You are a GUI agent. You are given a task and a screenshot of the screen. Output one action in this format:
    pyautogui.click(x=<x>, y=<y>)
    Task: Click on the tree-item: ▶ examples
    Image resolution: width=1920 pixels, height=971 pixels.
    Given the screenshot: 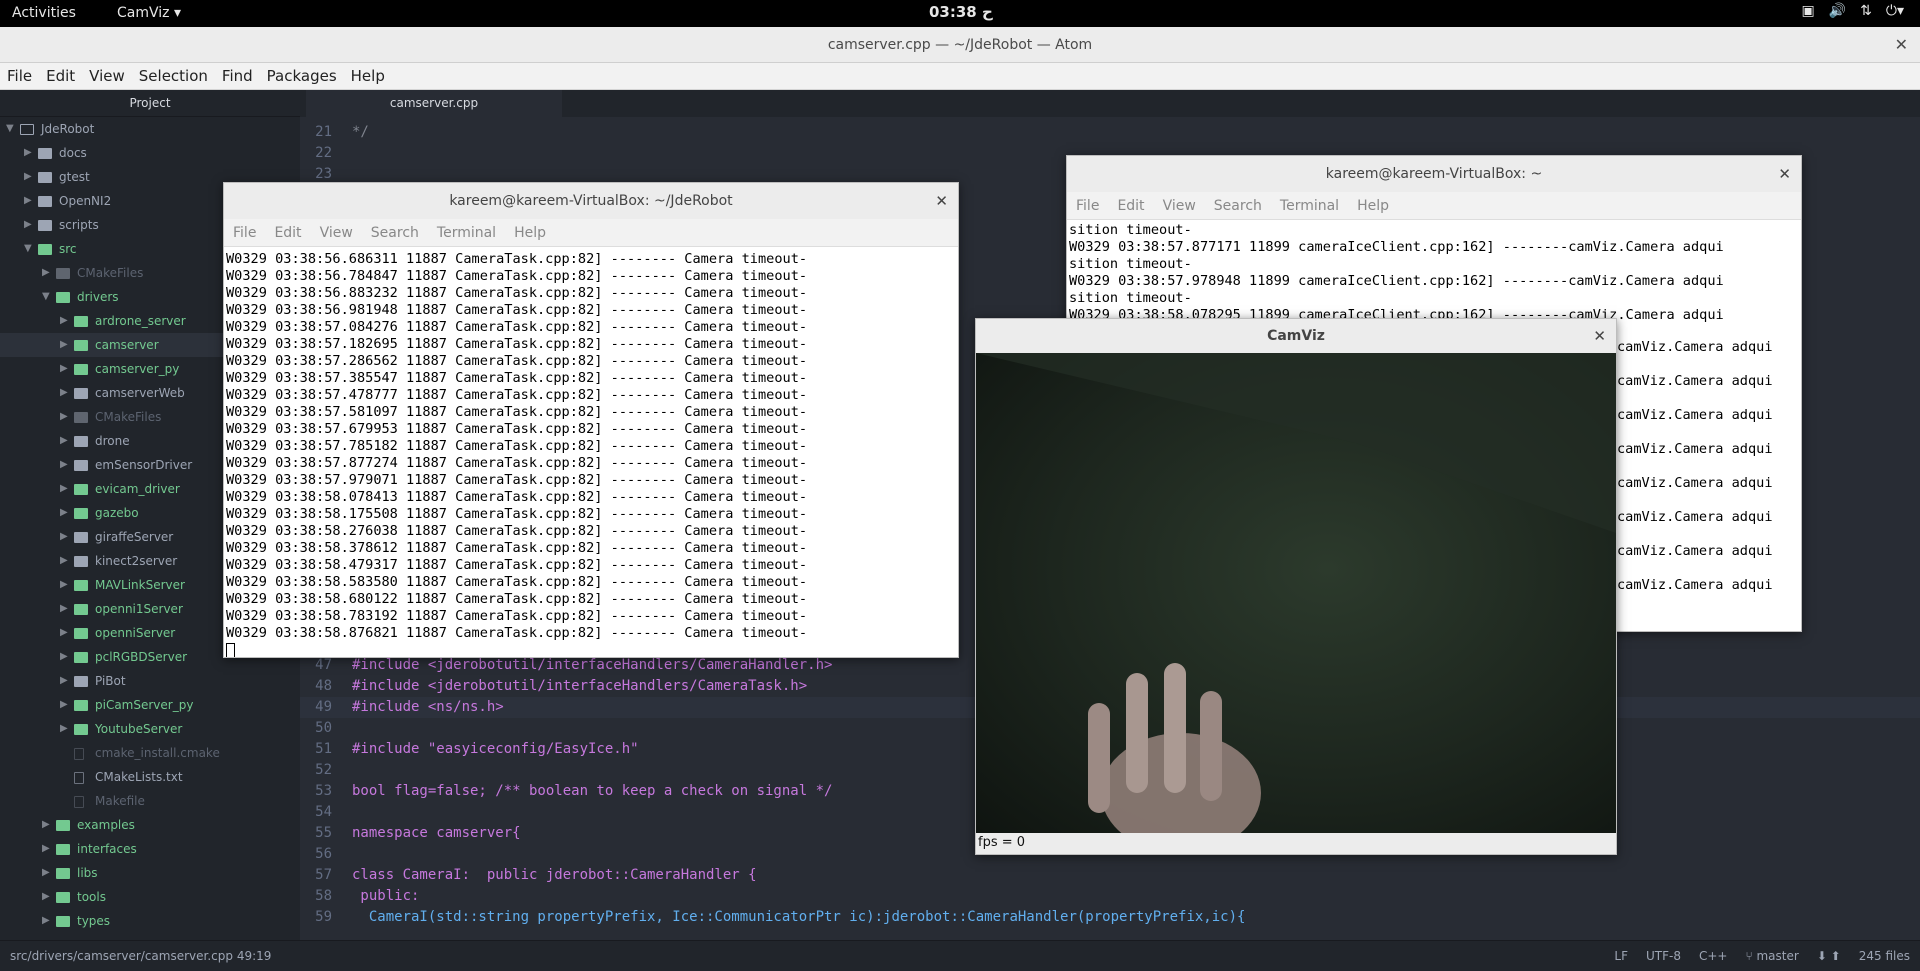 What is the action you would take?
    pyautogui.click(x=150, y=825)
    